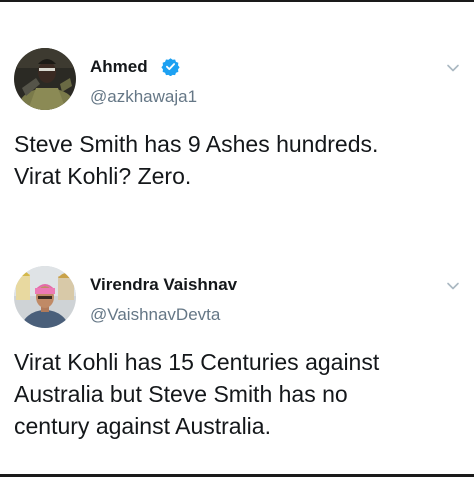 This screenshot has height=477, width=474. Describe the element at coordinates (155, 315) in the screenshot. I see `user-handle: @VaishnavDevta` at that location.